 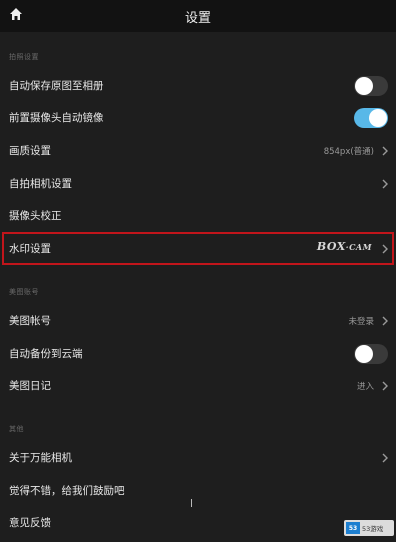 What do you see at coordinates (46, 354) in the screenshot?
I see `row-label: 自动备份到云端` at bounding box center [46, 354].